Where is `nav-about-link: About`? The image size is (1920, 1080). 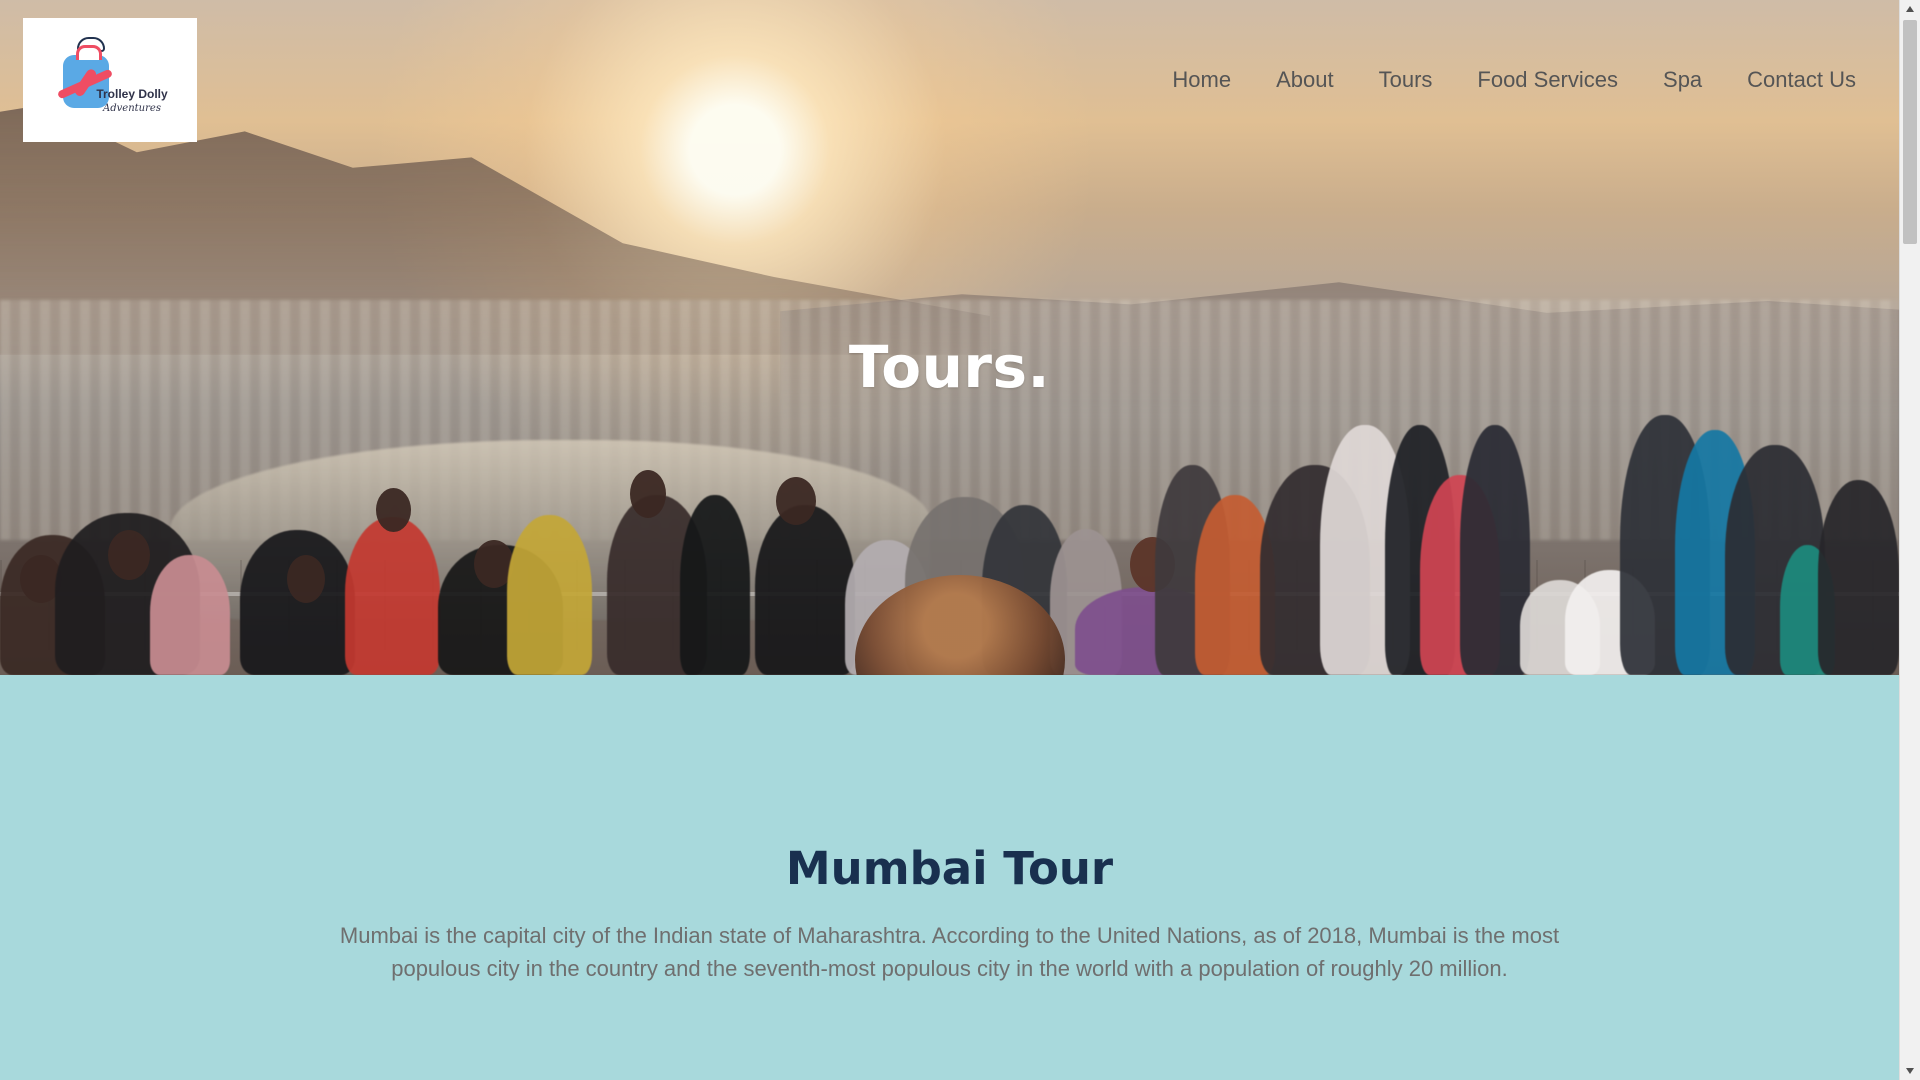
nav-about-link: About is located at coordinates (1305, 80).